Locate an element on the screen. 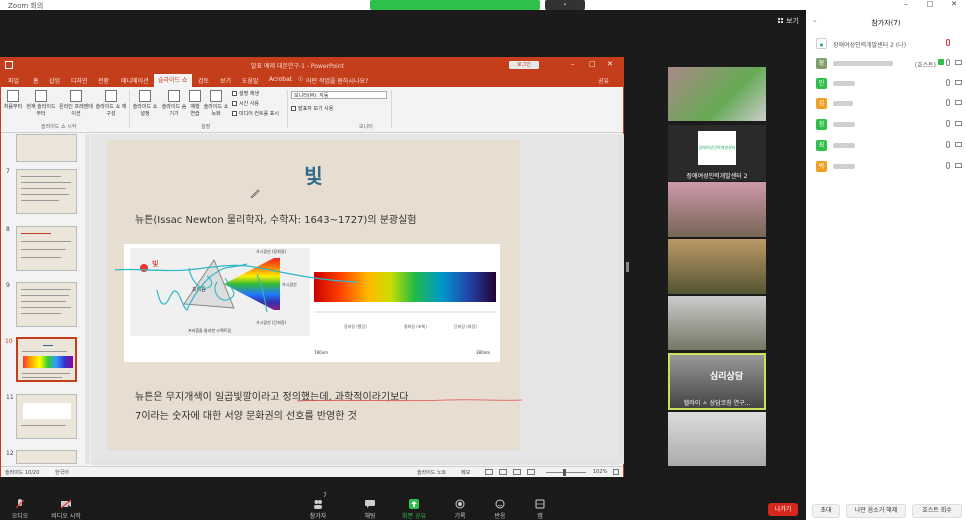 The image size is (966, 520). mic-muted-icon is located at coordinates (948, 42).